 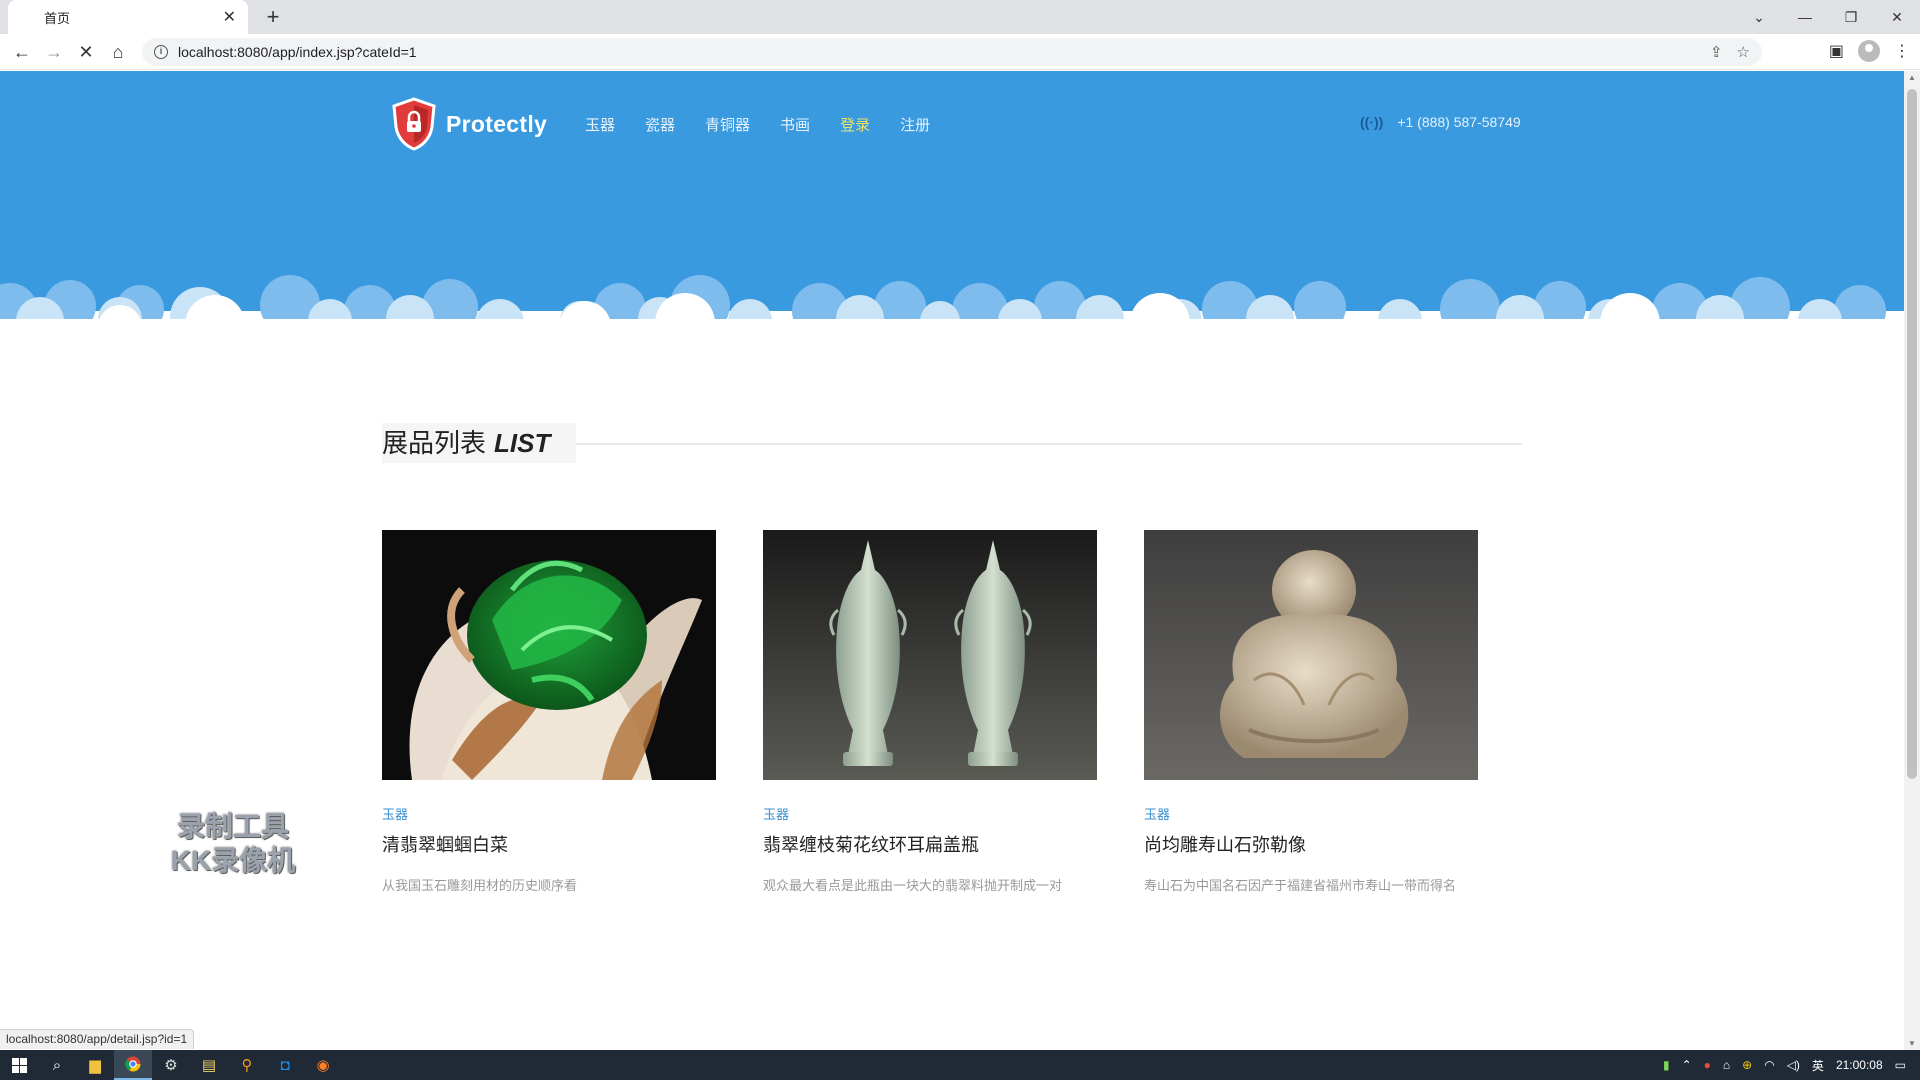 What do you see at coordinates (727, 124) in the screenshot?
I see `nav-item-bronze: 青铜器` at bounding box center [727, 124].